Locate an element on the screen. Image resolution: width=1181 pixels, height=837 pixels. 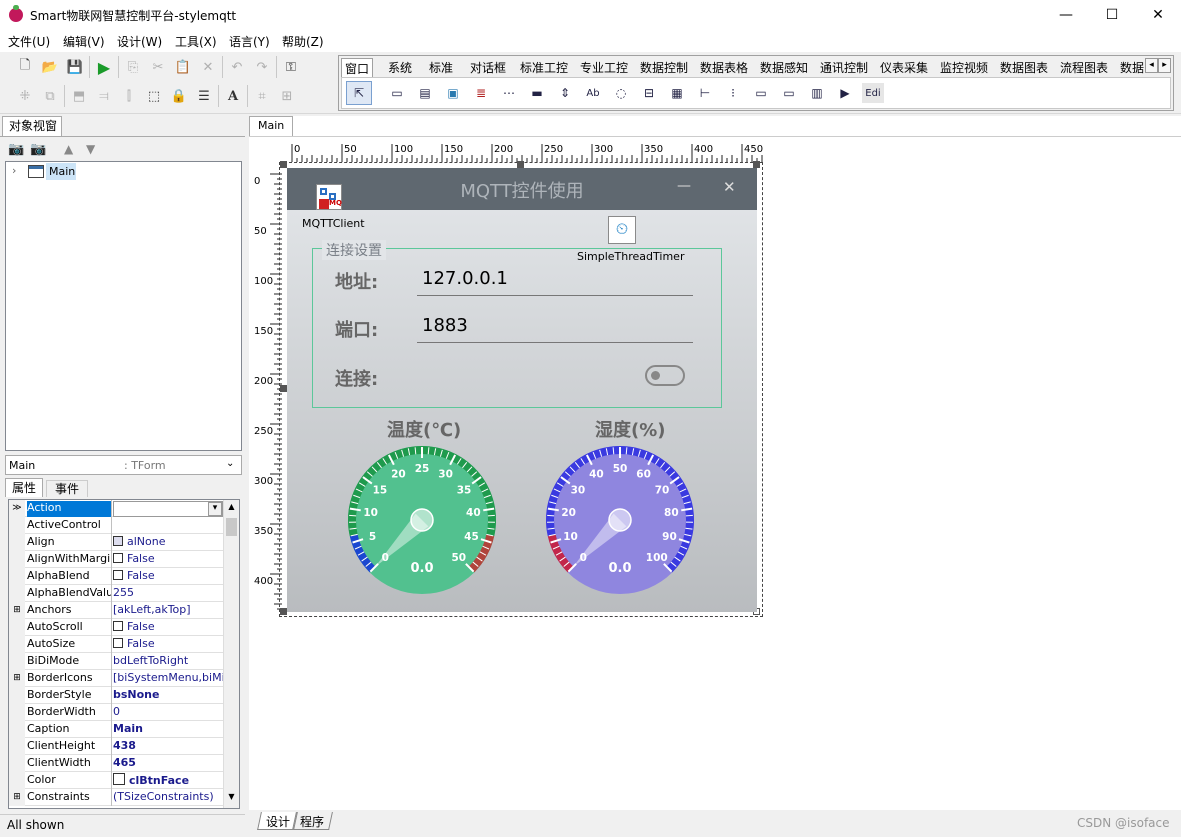
component-list-icon: ⁝ is located at coordinates (733, 93).